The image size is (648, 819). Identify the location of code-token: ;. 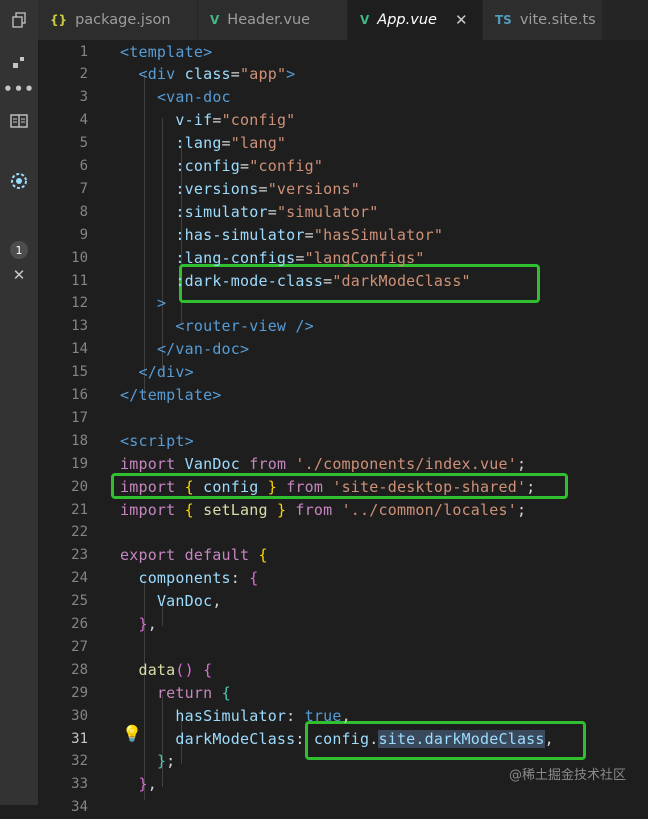
(521, 463).